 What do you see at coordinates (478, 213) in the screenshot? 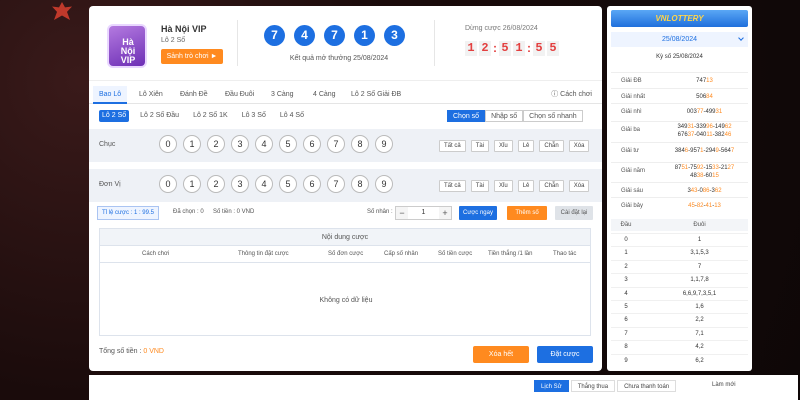
I see `quick-bet-button: Cược ngay` at bounding box center [478, 213].